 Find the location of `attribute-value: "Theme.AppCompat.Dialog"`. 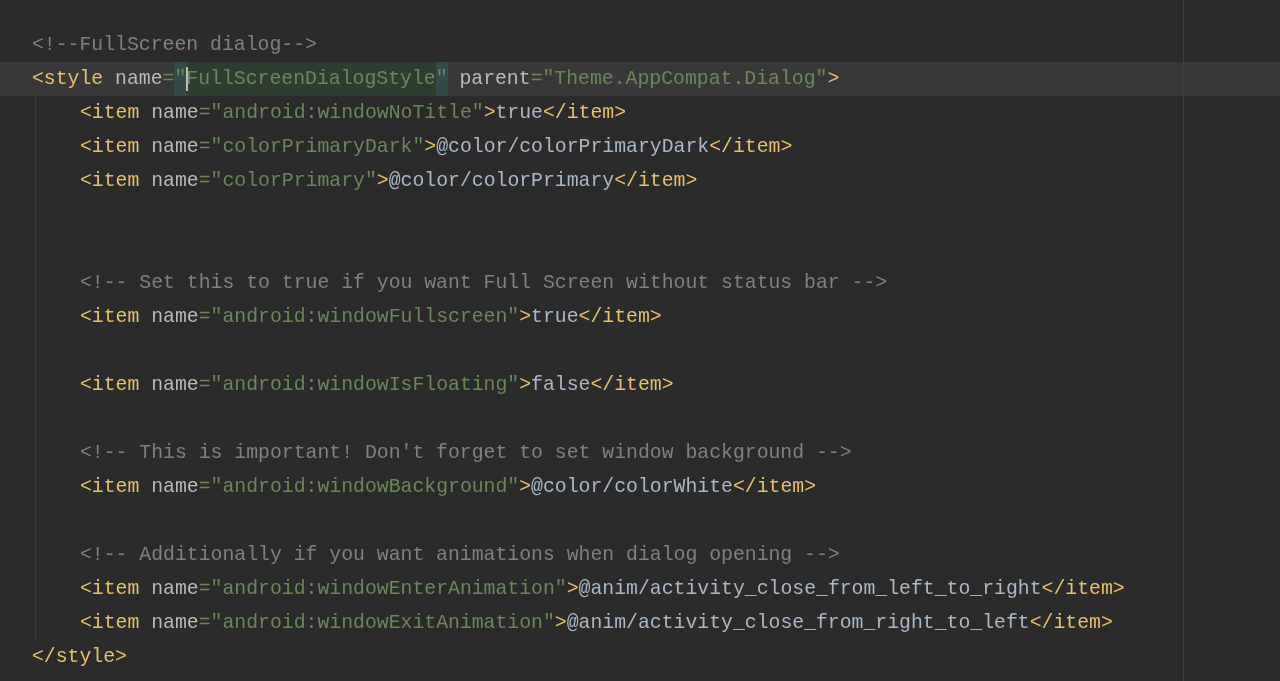

attribute-value: "Theme.AppCompat.Dialog" is located at coordinates (685, 79).